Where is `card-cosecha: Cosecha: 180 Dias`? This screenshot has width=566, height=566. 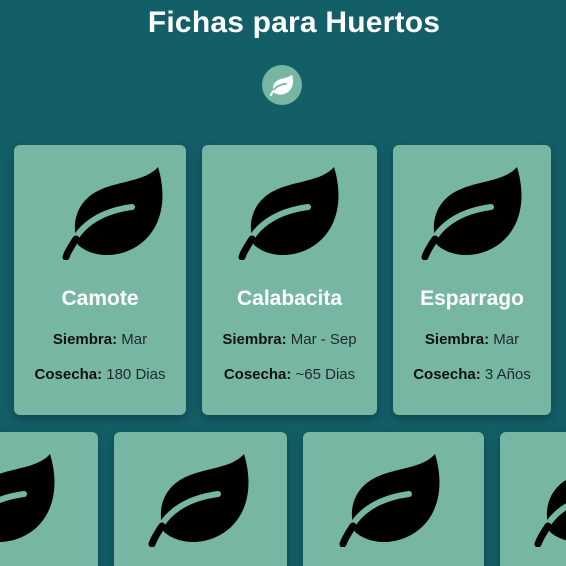 card-cosecha: Cosecha: 180 Dias is located at coordinates (100, 374).